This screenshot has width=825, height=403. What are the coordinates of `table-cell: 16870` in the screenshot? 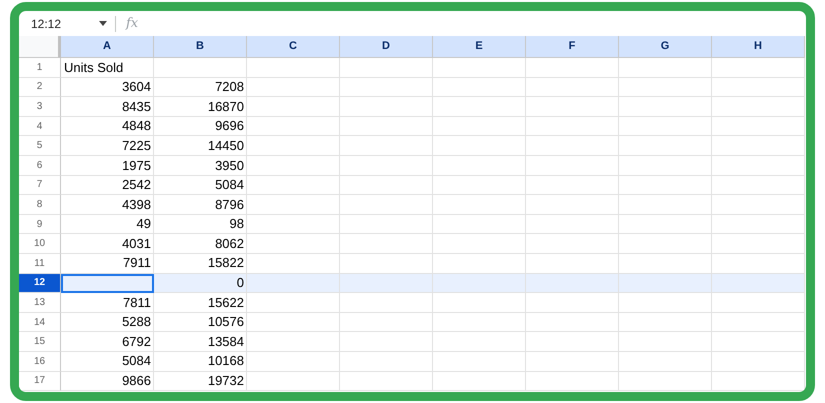 It's located at (200, 107).